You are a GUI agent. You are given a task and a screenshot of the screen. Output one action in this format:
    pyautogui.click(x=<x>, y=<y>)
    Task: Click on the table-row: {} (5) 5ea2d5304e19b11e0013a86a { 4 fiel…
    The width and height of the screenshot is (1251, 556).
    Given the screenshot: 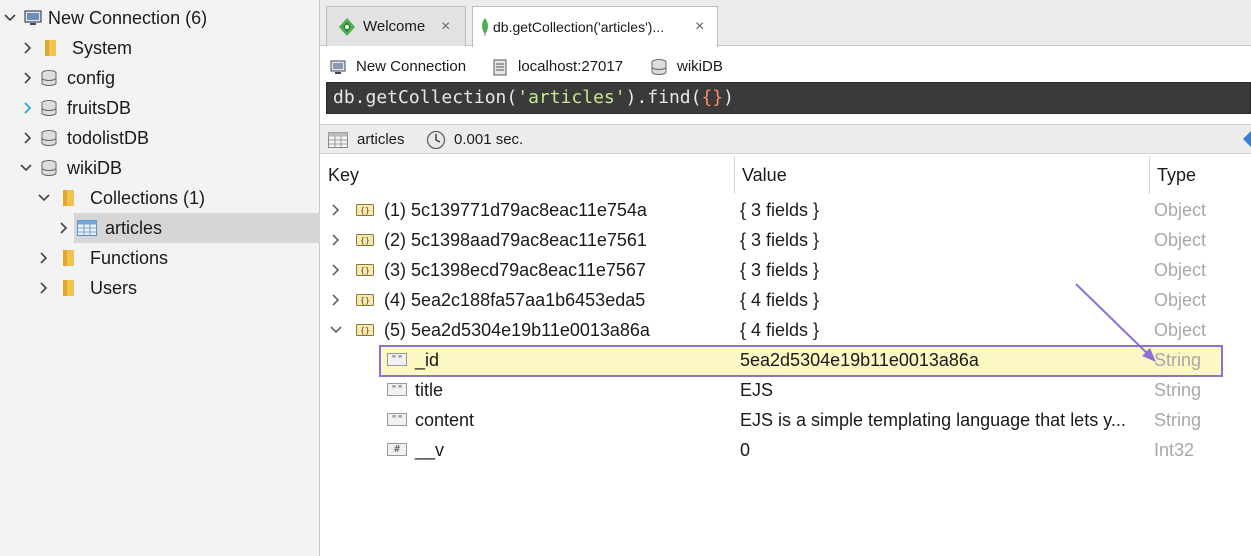 What is the action you would take?
    pyautogui.click(x=785, y=330)
    